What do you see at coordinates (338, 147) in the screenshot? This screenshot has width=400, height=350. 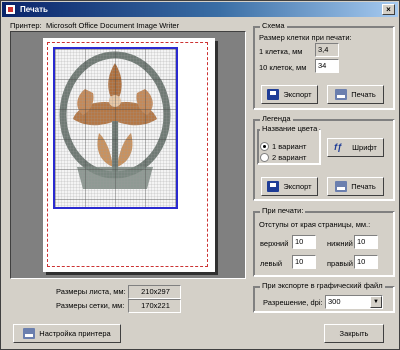 I see `font-icon: fƒ` at bounding box center [338, 147].